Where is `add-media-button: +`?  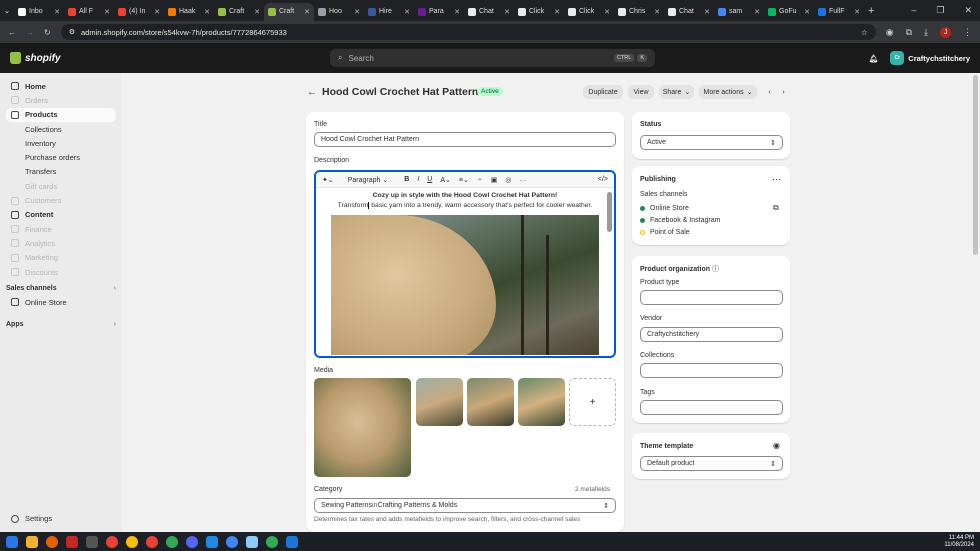 add-media-button: + is located at coordinates (592, 402).